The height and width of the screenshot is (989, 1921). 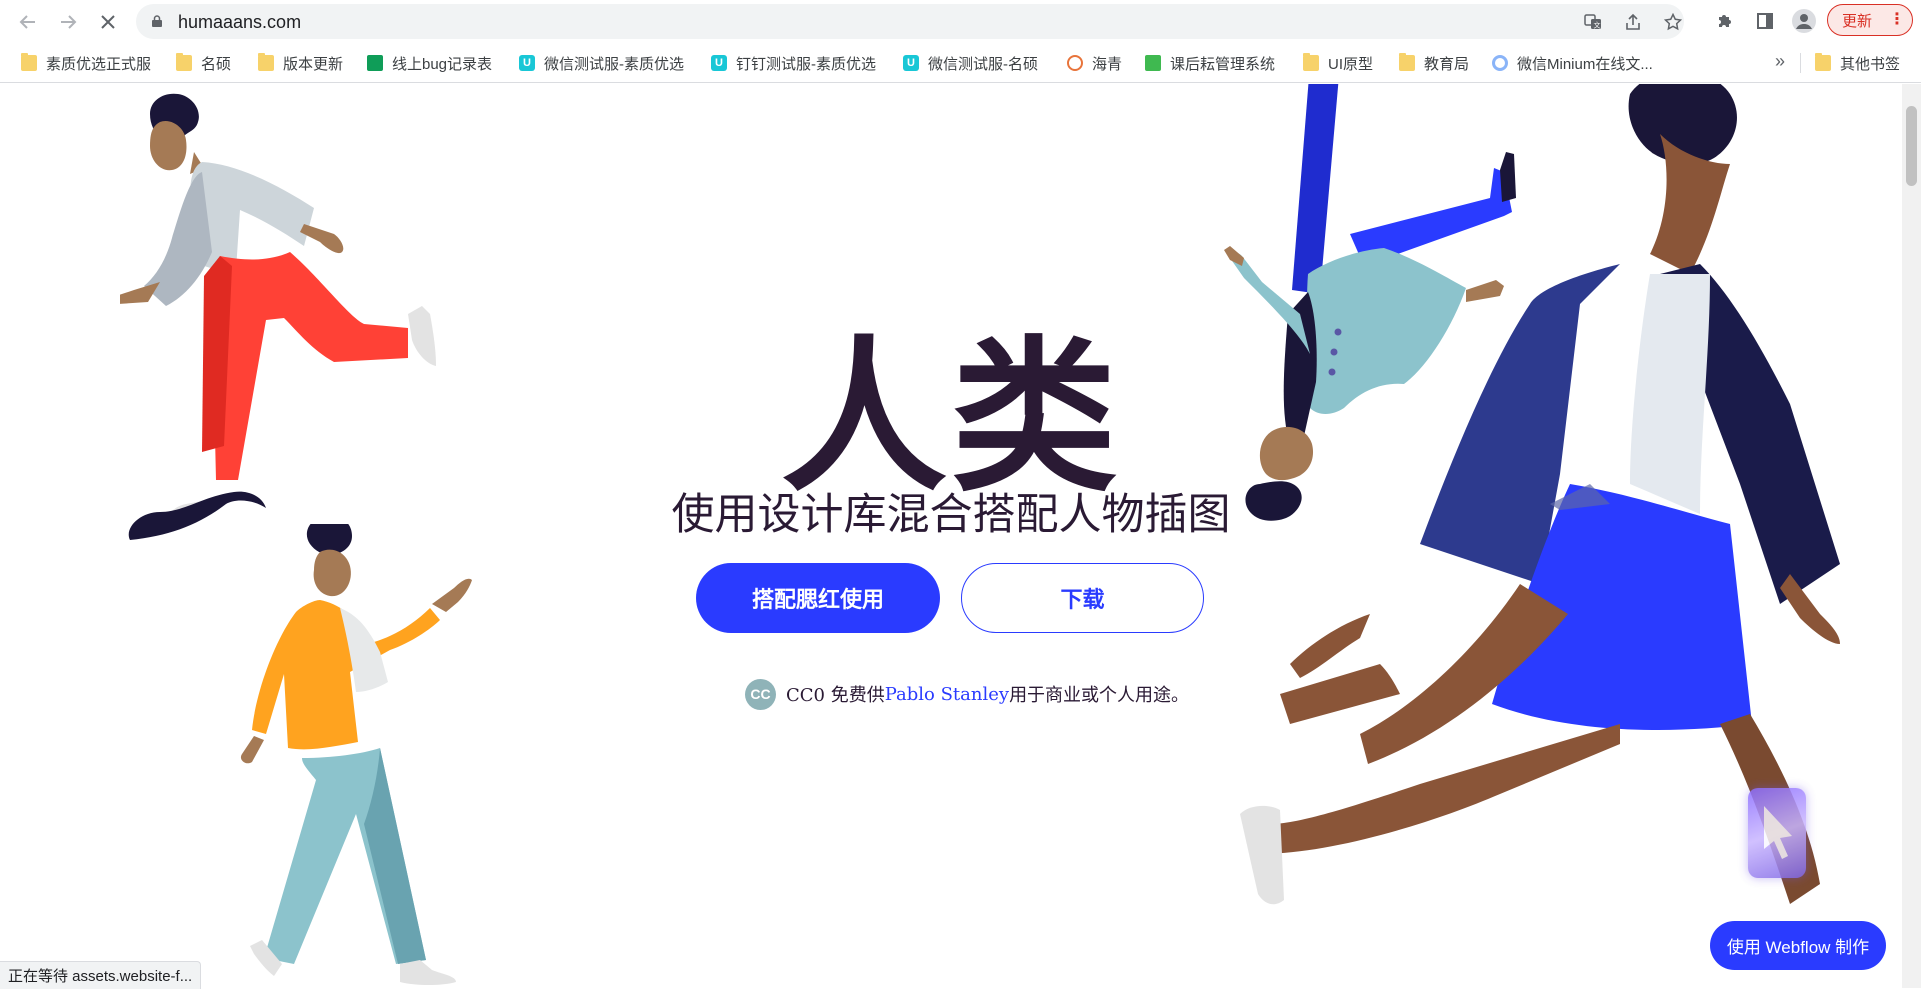 I want to click on translate-icon: 文, so click(x=1593, y=22).